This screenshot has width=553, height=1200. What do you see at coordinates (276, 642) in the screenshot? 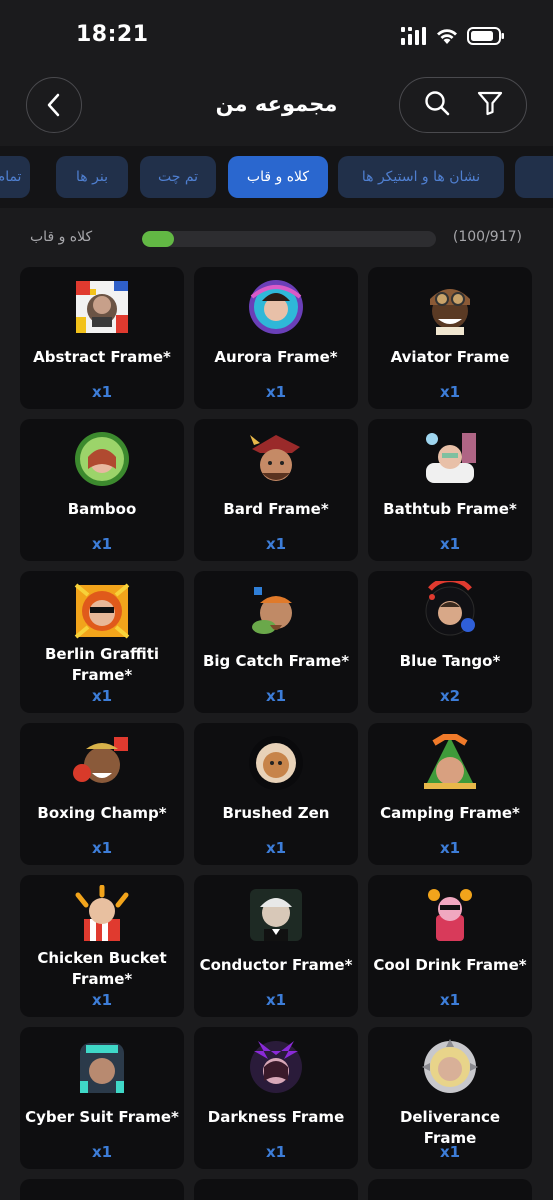
I see `frame-card-big-catch: Big Catch Frame* x1` at bounding box center [276, 642].